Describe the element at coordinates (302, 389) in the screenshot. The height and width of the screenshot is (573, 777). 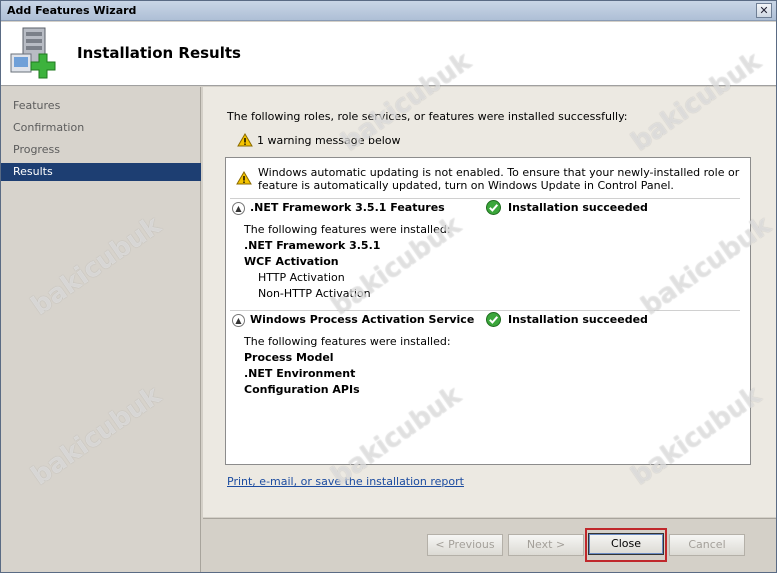
I see `installed-feature-item: Configuration APIs` at that location.